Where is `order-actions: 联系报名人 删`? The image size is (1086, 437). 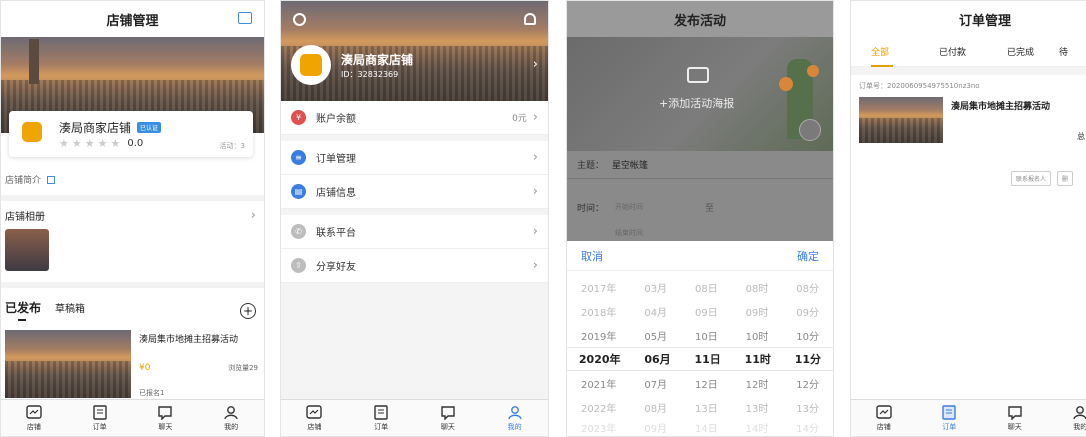
order-actions: 联系报名人 删 is located at coordinates (1042, 178).